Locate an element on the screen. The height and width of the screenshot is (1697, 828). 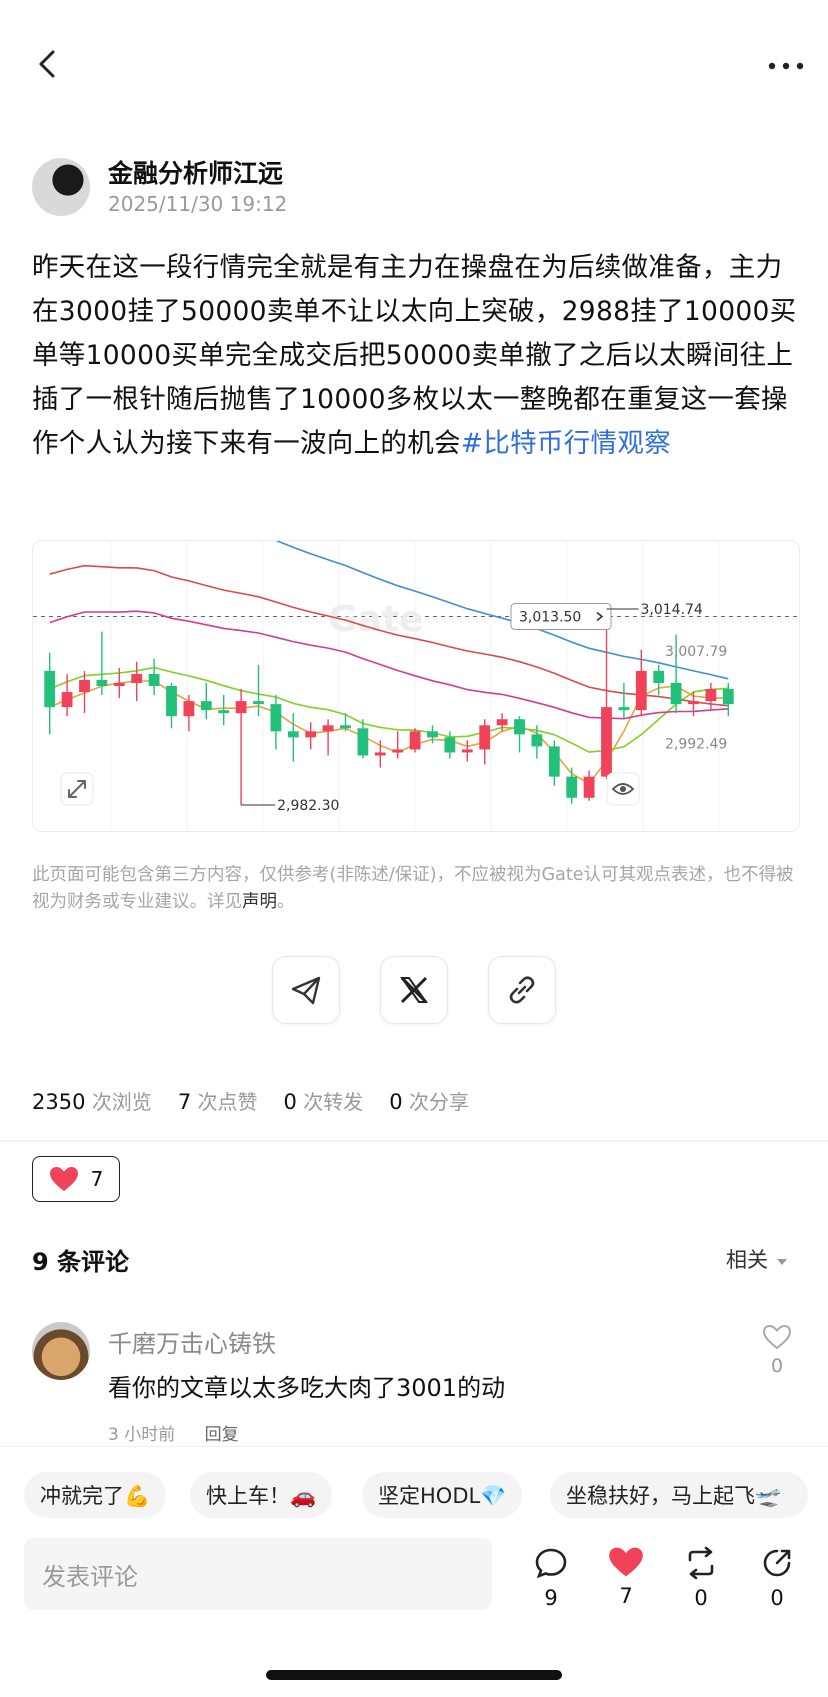
stat-shares: 0 次分享 is located at coordinates (429, 1102).